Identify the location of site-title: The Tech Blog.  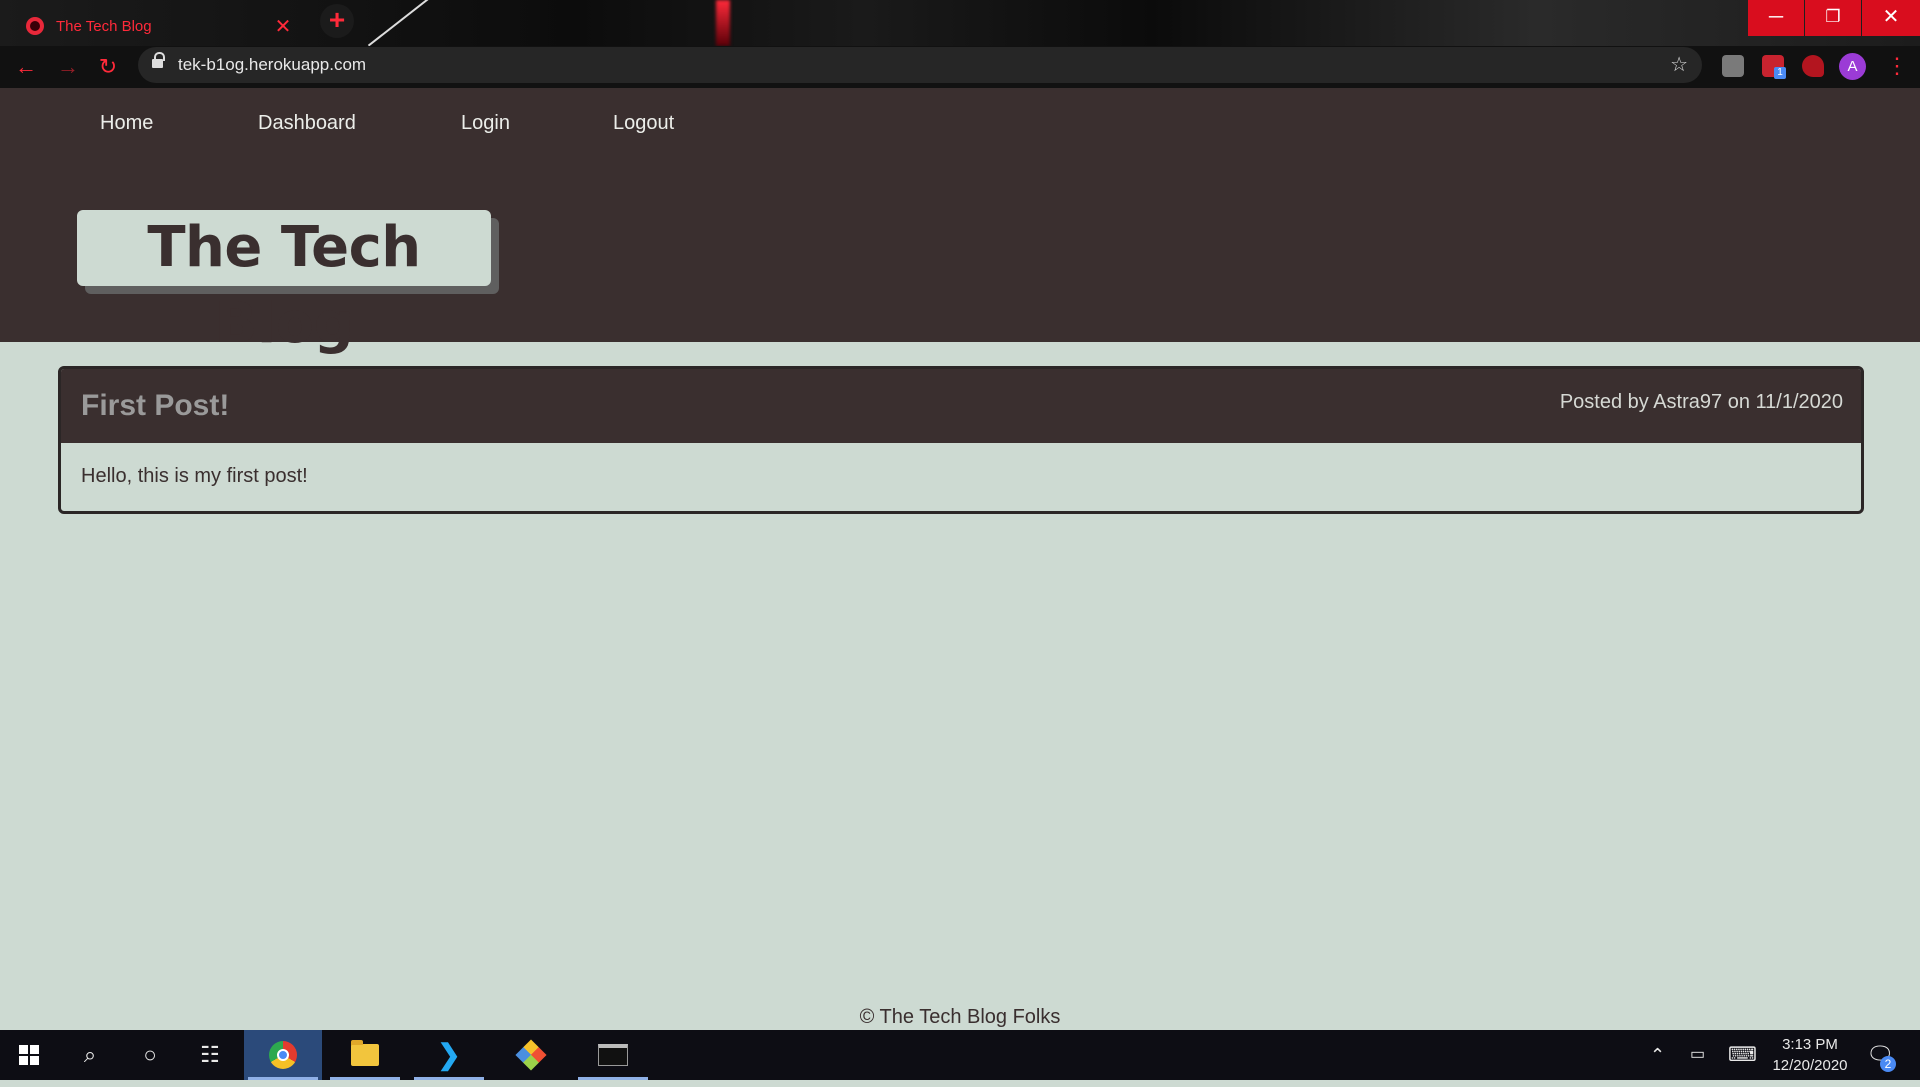
(284, 283).